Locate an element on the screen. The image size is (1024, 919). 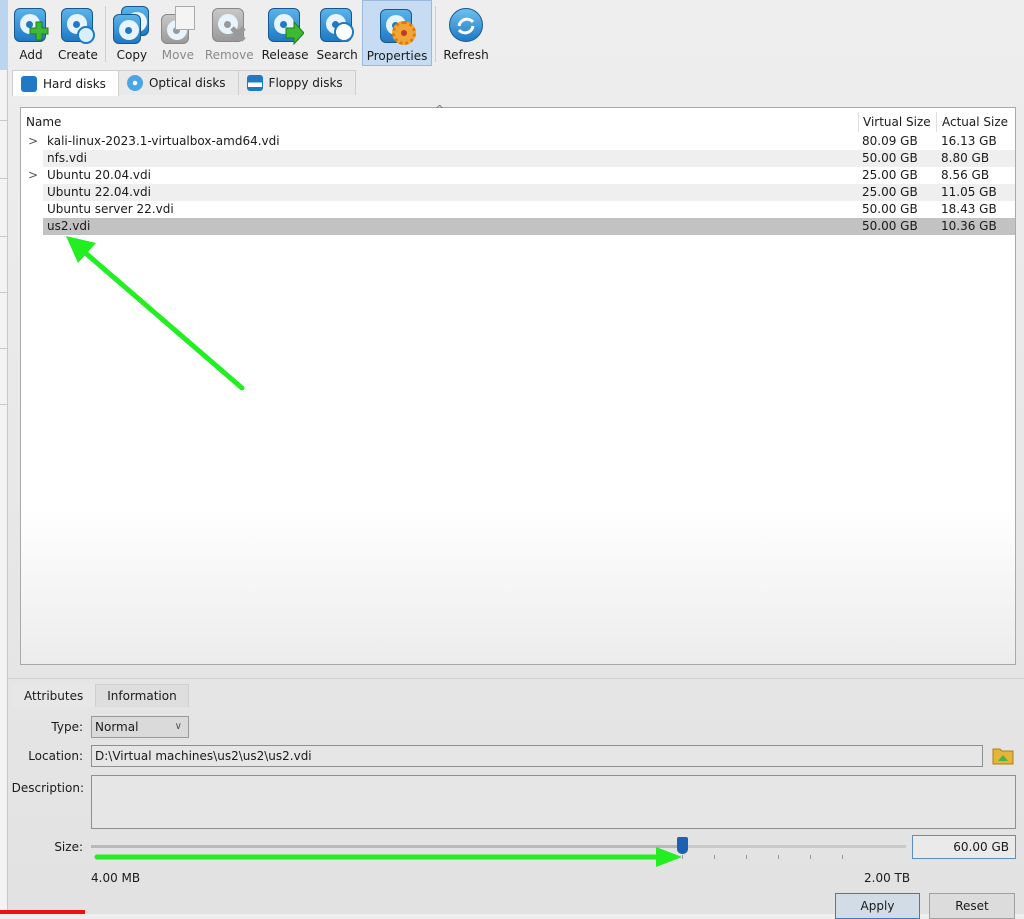
move-label: Move is located at coordinates (177, 55).